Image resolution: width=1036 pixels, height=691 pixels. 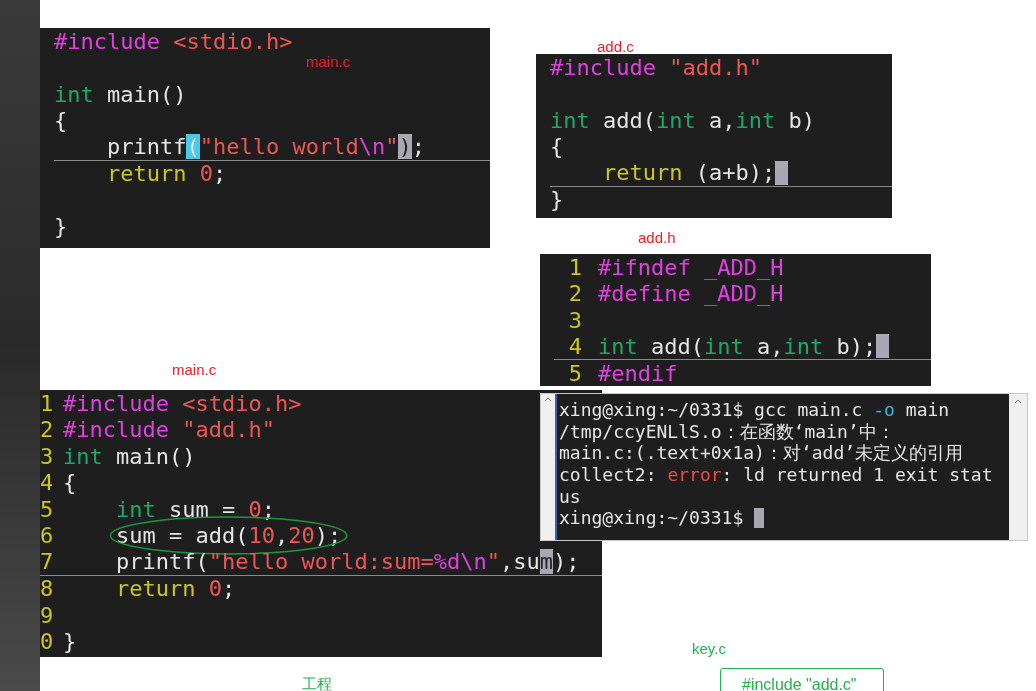 What do you see at coordinates (691, 294) in the screenshot?
I see `code-line: #define _ADD_H` at bounding box center [691, 294].